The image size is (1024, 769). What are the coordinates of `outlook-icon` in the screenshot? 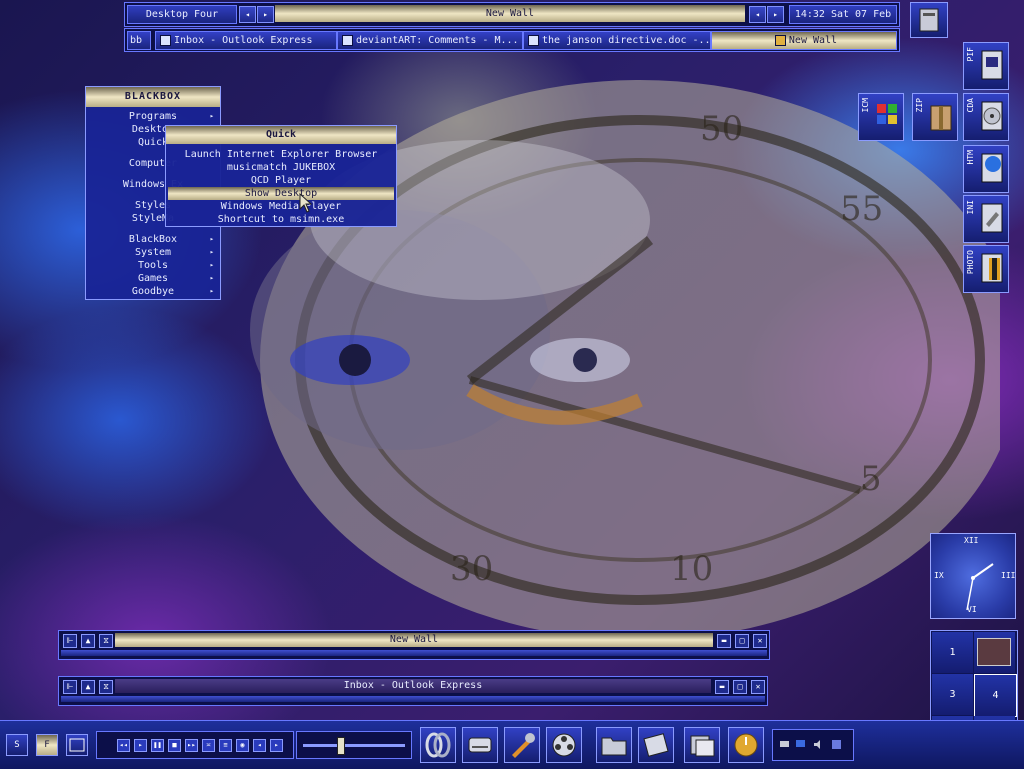 It's located at (165, 40).